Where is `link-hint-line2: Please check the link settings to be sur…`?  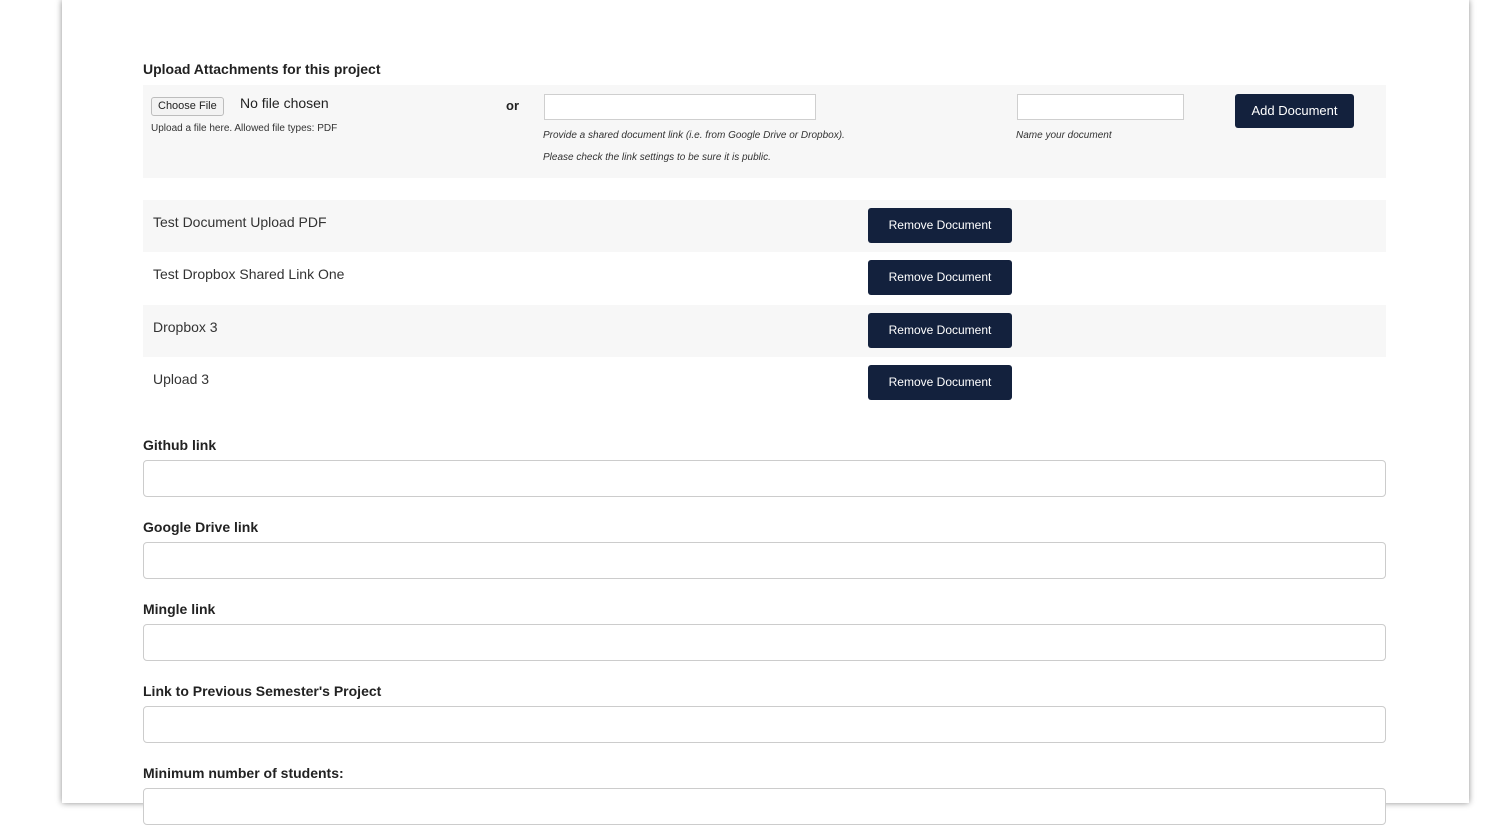 link-hint-line2: Please check the link settings to be sur… is located at coordinates (657, 157).